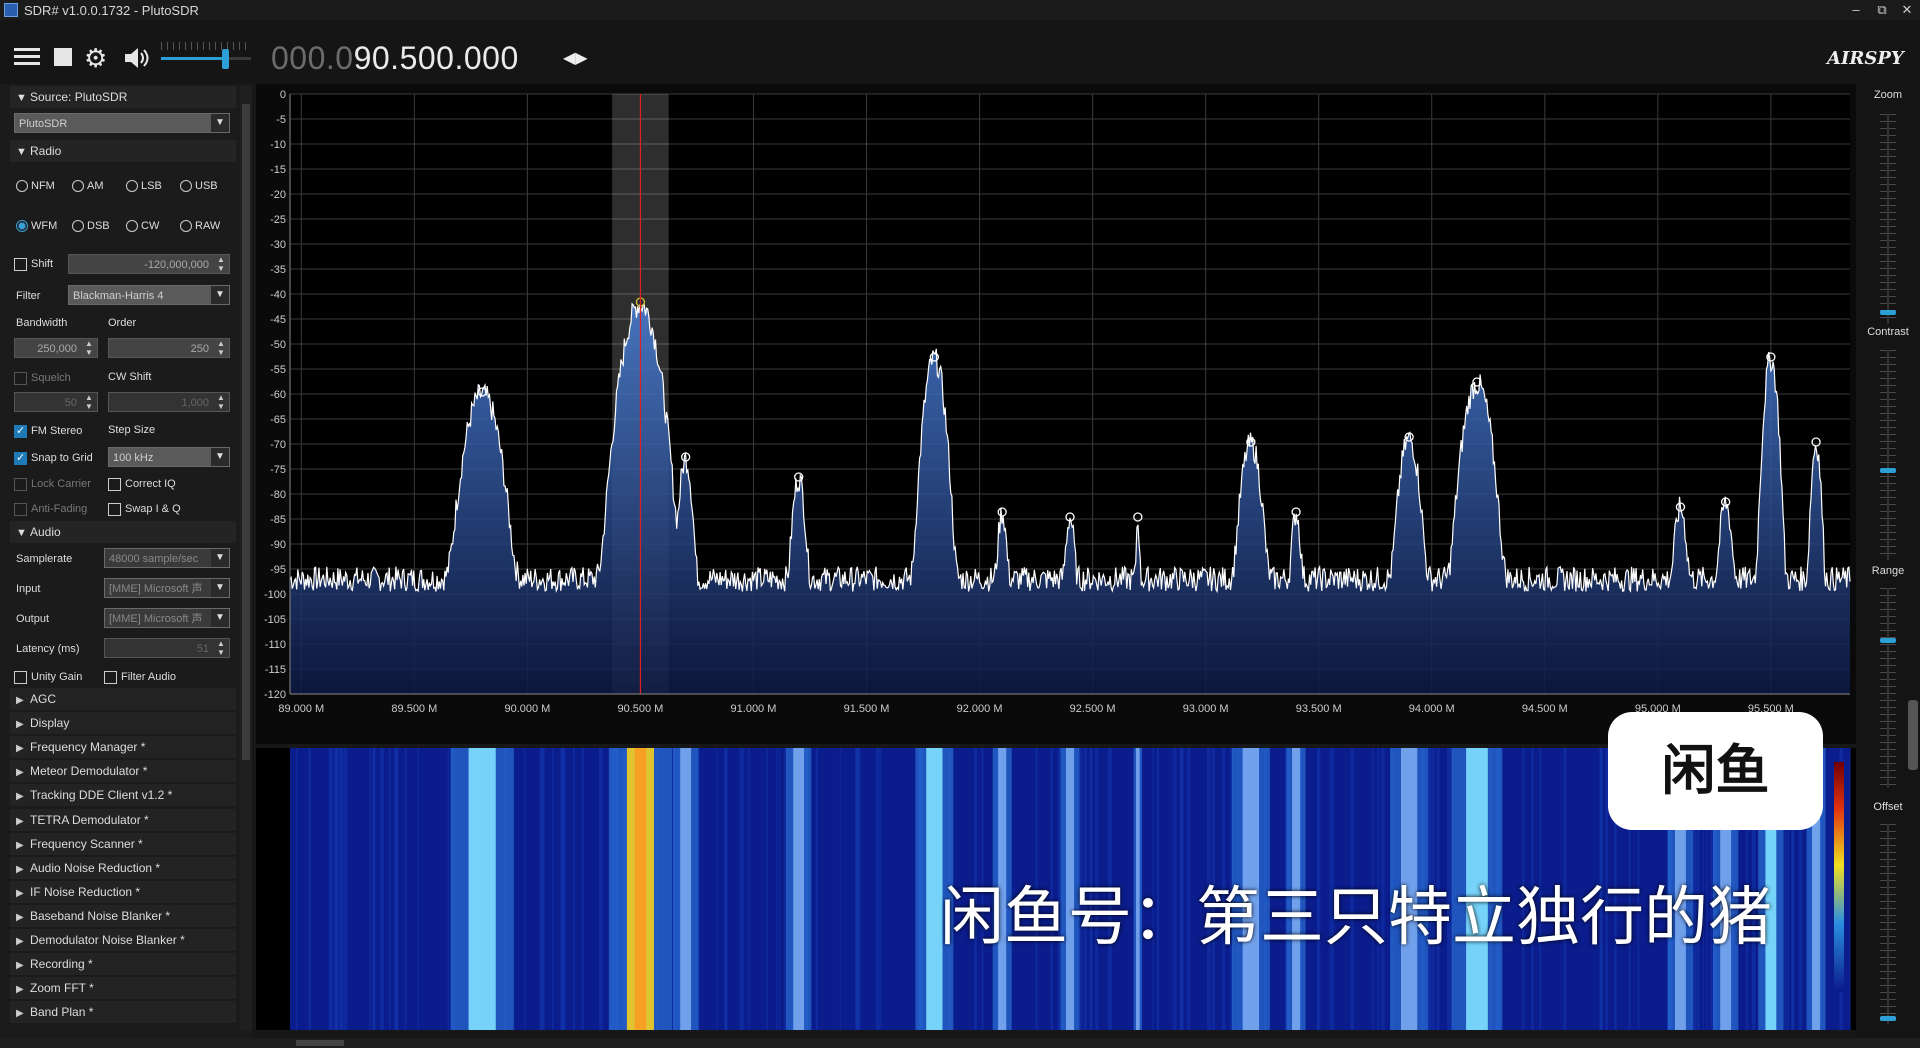  I want to click on y-tick-label: -65, so click(278, 420).